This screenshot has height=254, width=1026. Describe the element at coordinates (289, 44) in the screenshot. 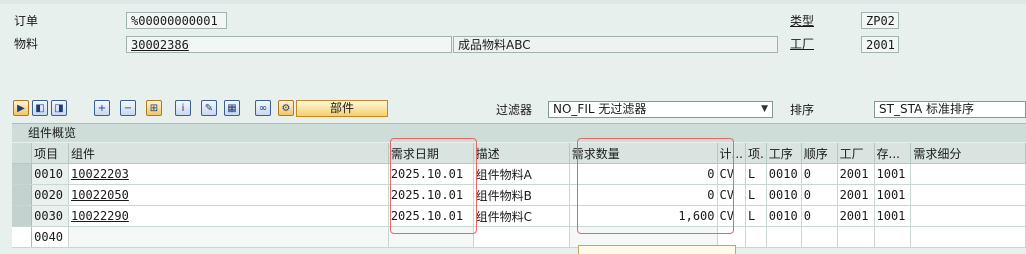

I see `material-field: 30002386` at that location.